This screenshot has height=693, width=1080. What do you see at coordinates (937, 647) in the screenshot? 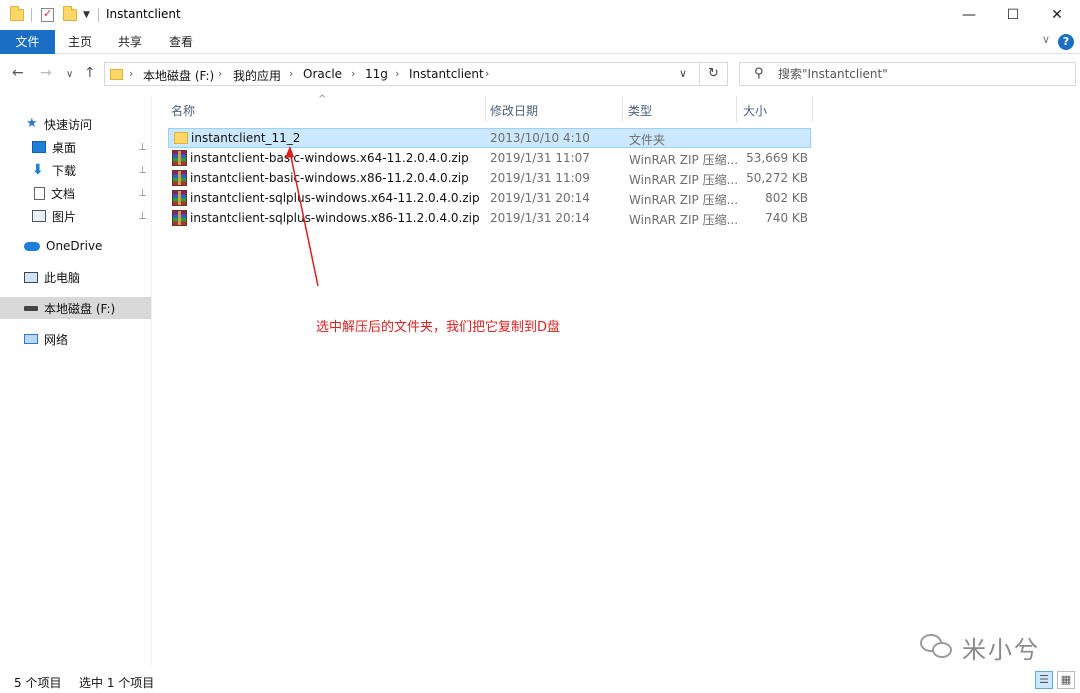
I see `wechat-logo-icon` at bounding box center [937, 647].